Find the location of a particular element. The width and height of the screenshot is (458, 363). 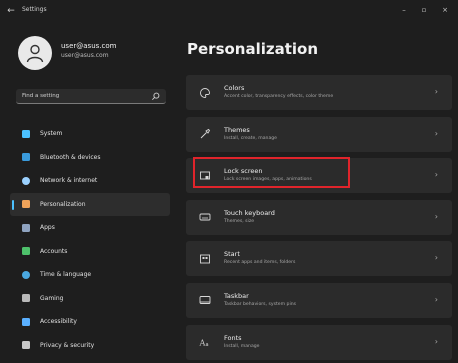

user-icon is located at coordinates (35, 53).